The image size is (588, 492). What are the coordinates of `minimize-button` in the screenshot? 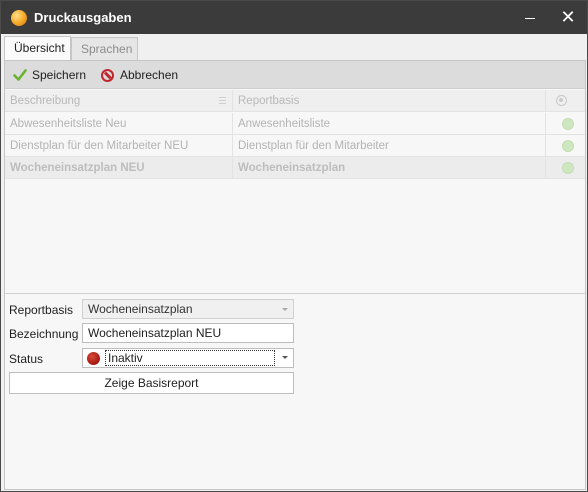 It's located at (529, 17).